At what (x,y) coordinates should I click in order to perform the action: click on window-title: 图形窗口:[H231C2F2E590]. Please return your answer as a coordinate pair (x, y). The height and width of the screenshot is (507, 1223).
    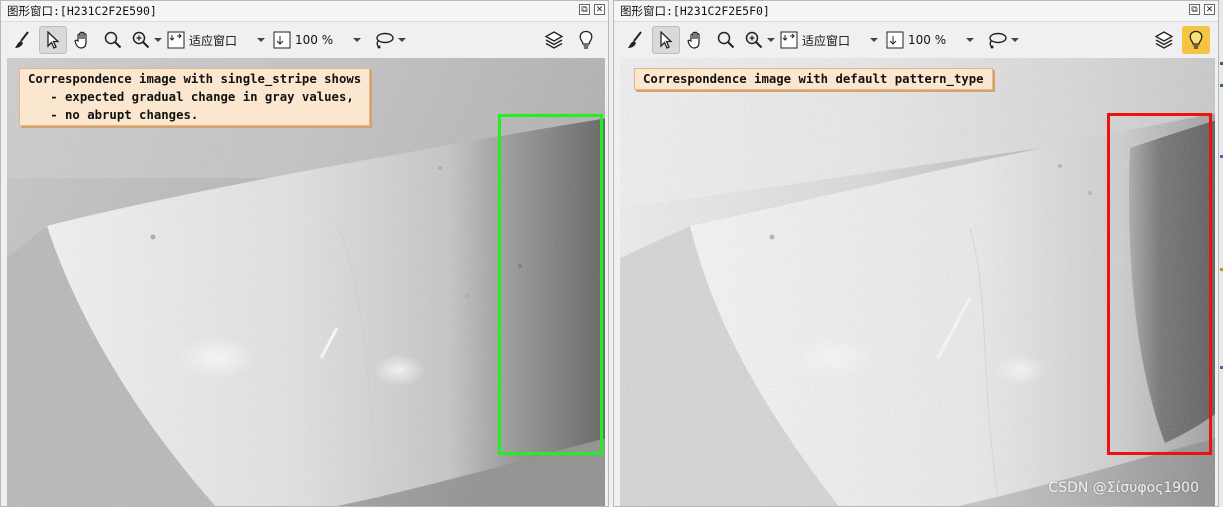
    Looking at the image, I should click on (82, 11).